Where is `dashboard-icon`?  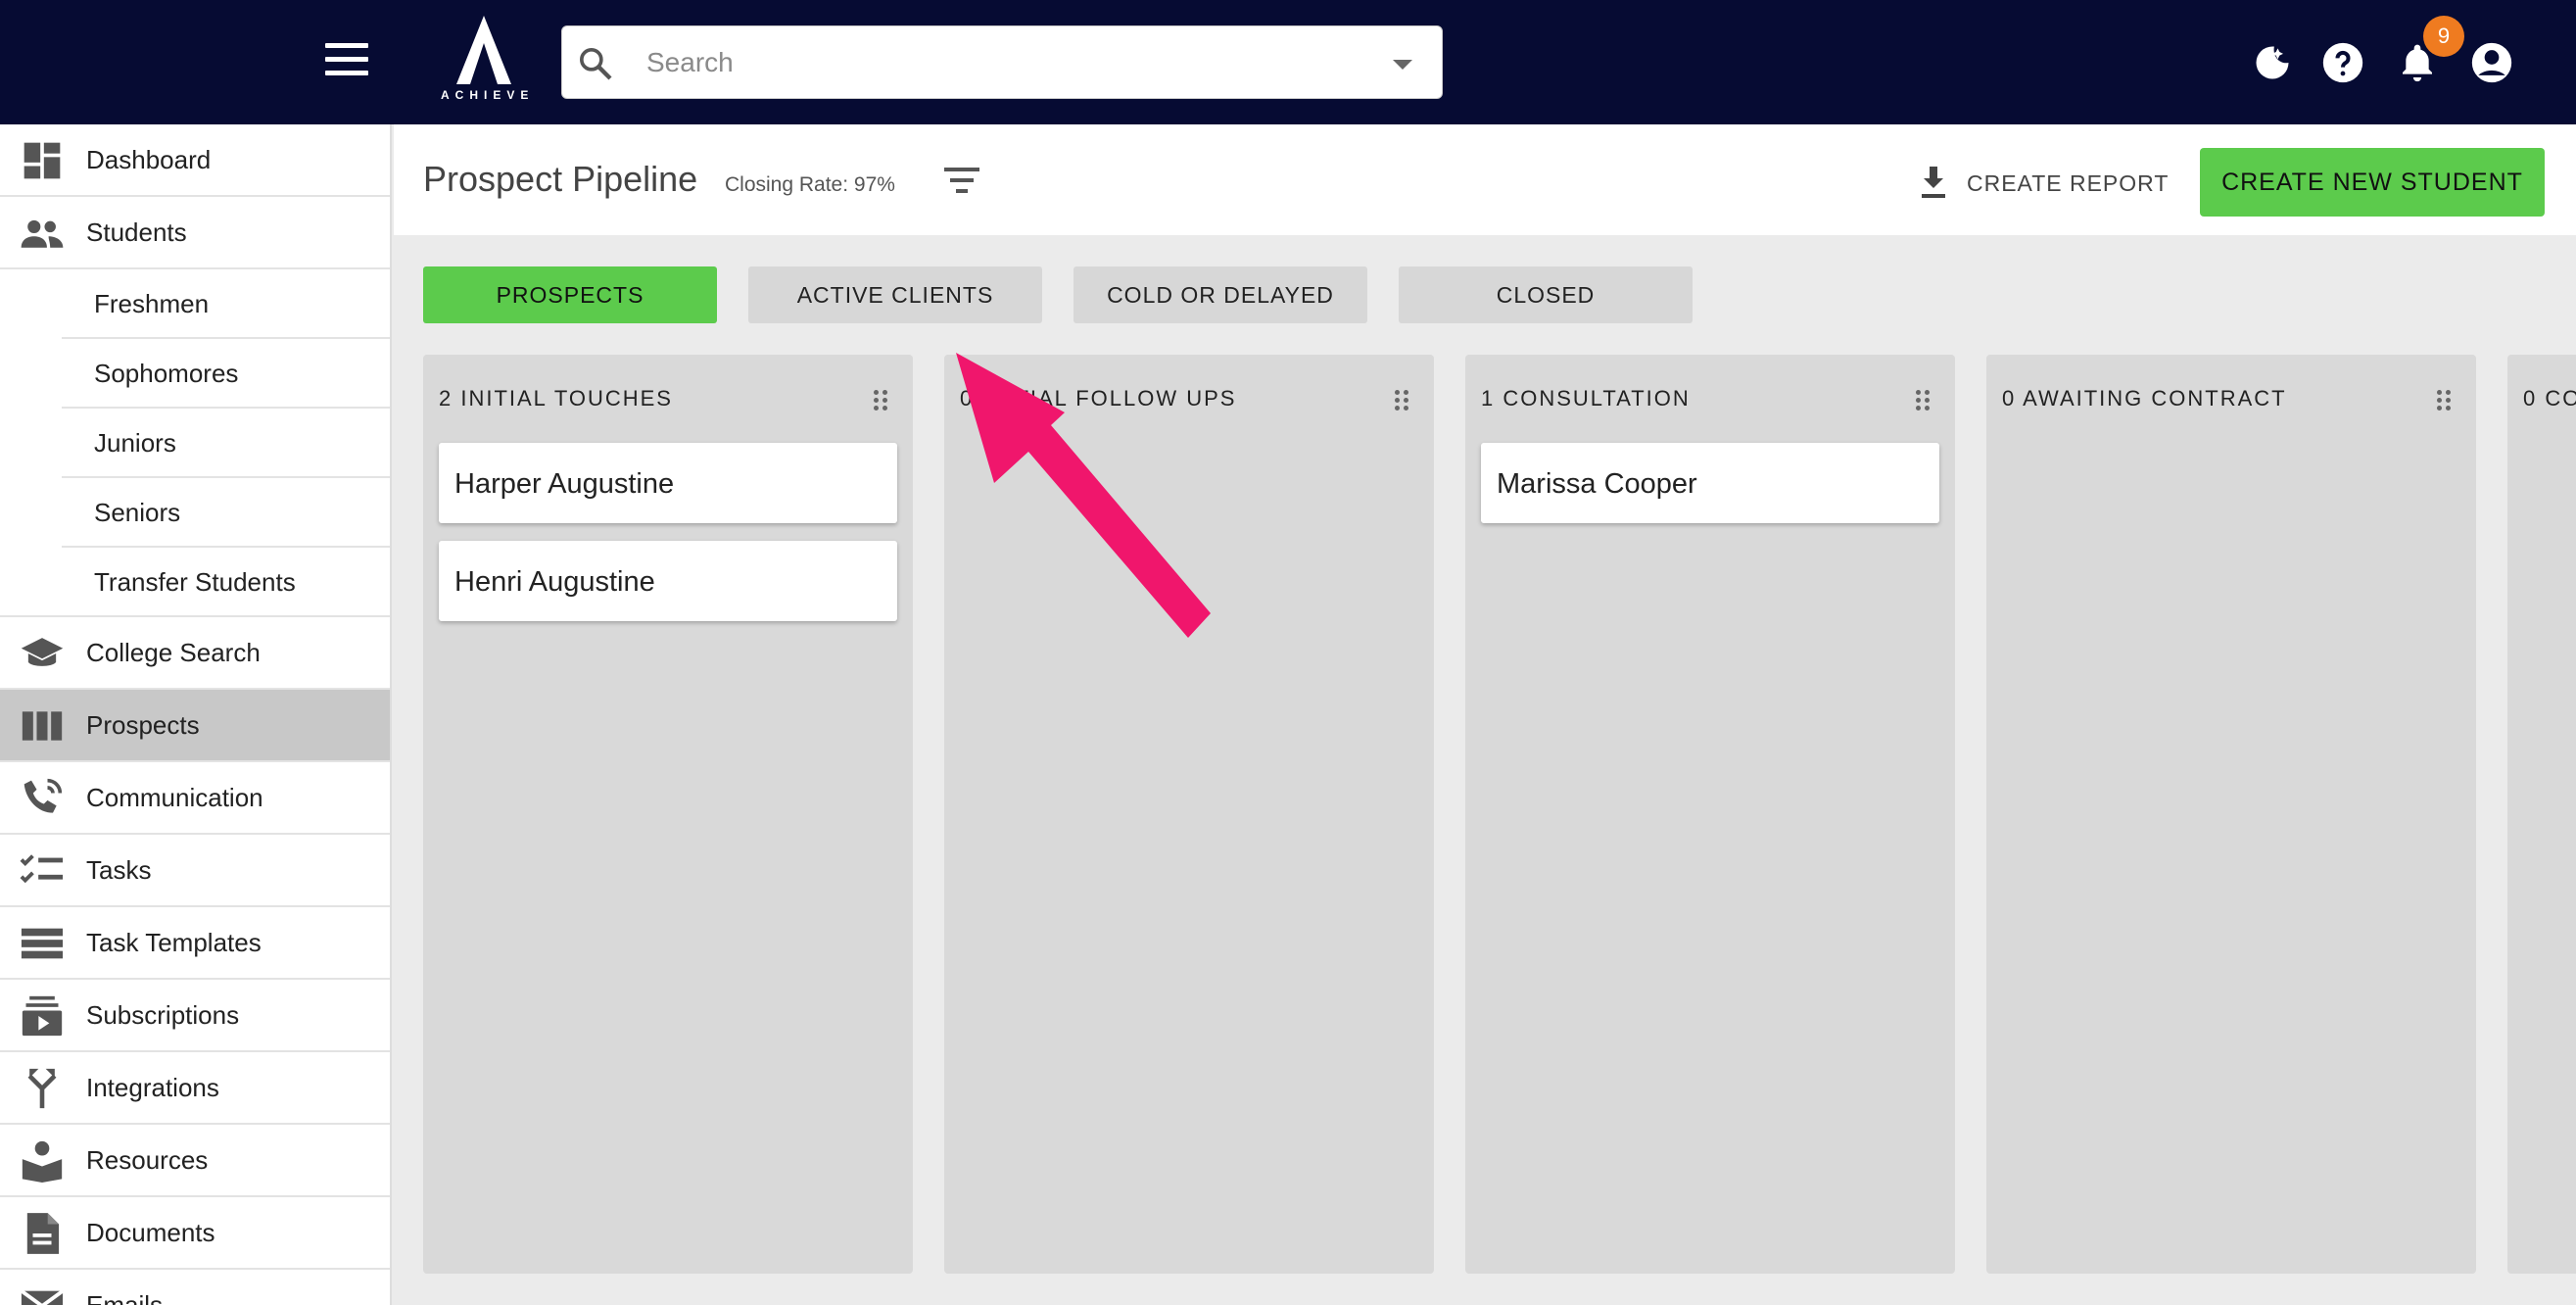
dashboard-icon is located at coordinates (42, 160).